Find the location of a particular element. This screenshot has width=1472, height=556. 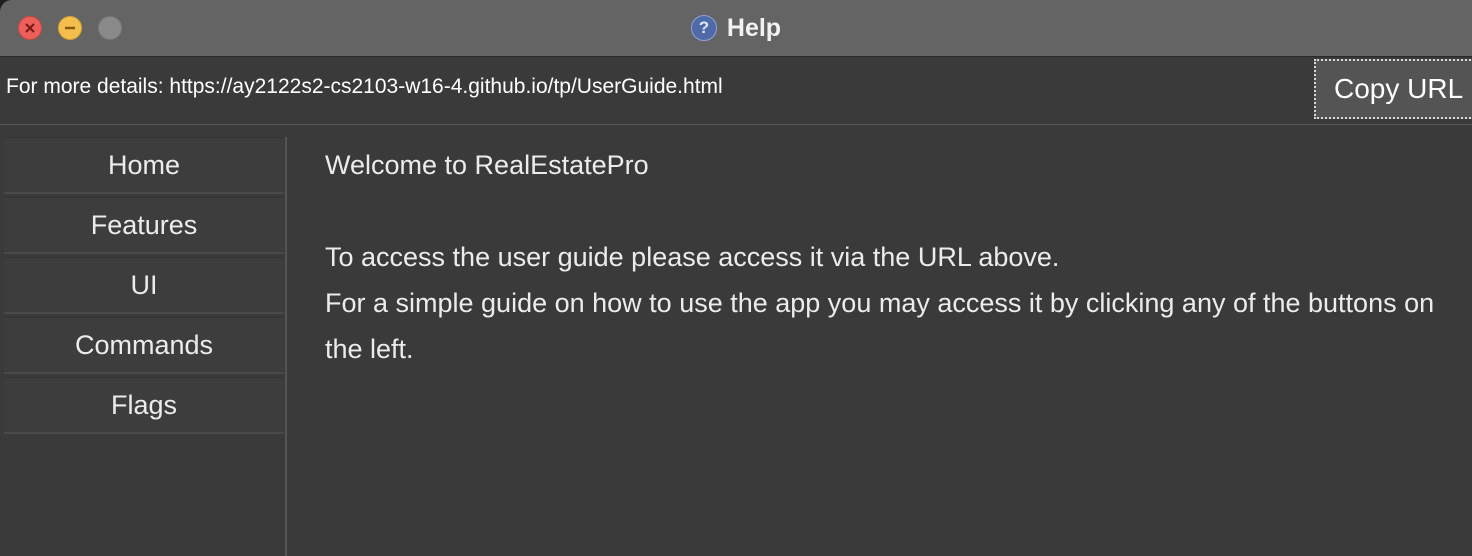

sidebar-item-ui: UI is located at coordinates (144, 285).